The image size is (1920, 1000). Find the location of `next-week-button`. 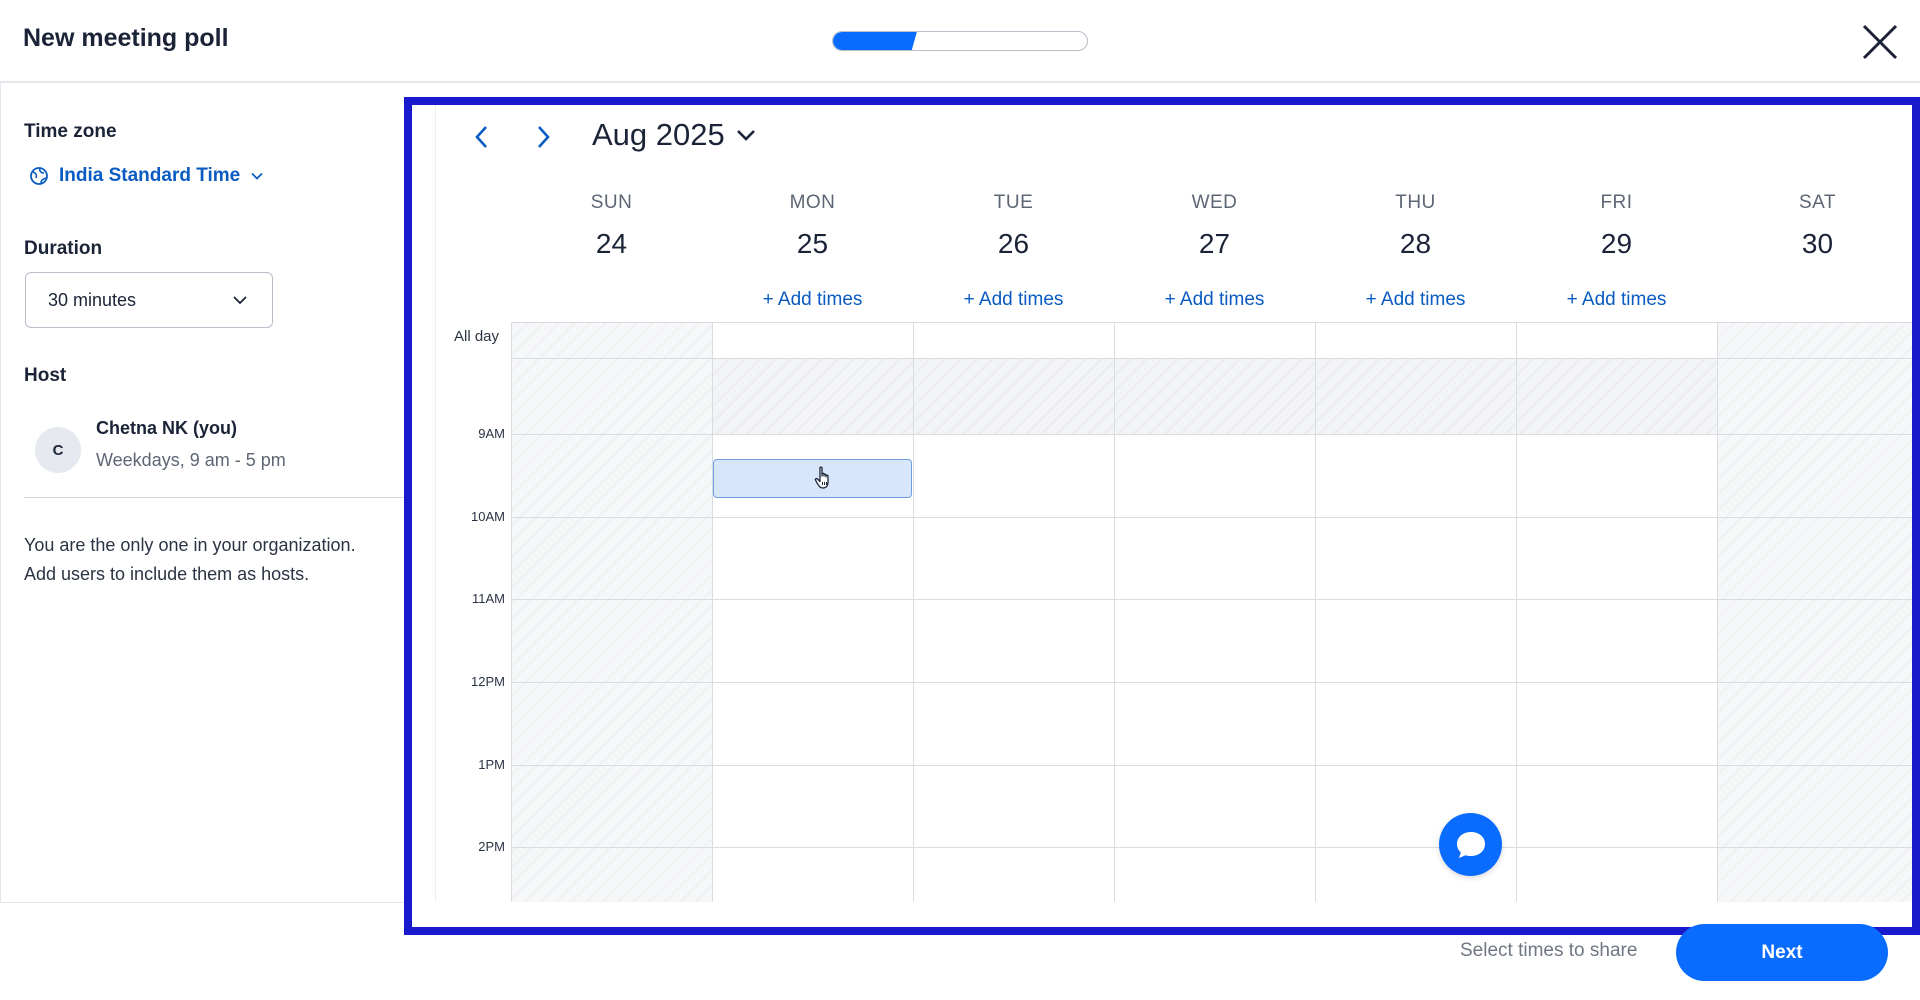

next-week-button is located at coordinates (543, 137).